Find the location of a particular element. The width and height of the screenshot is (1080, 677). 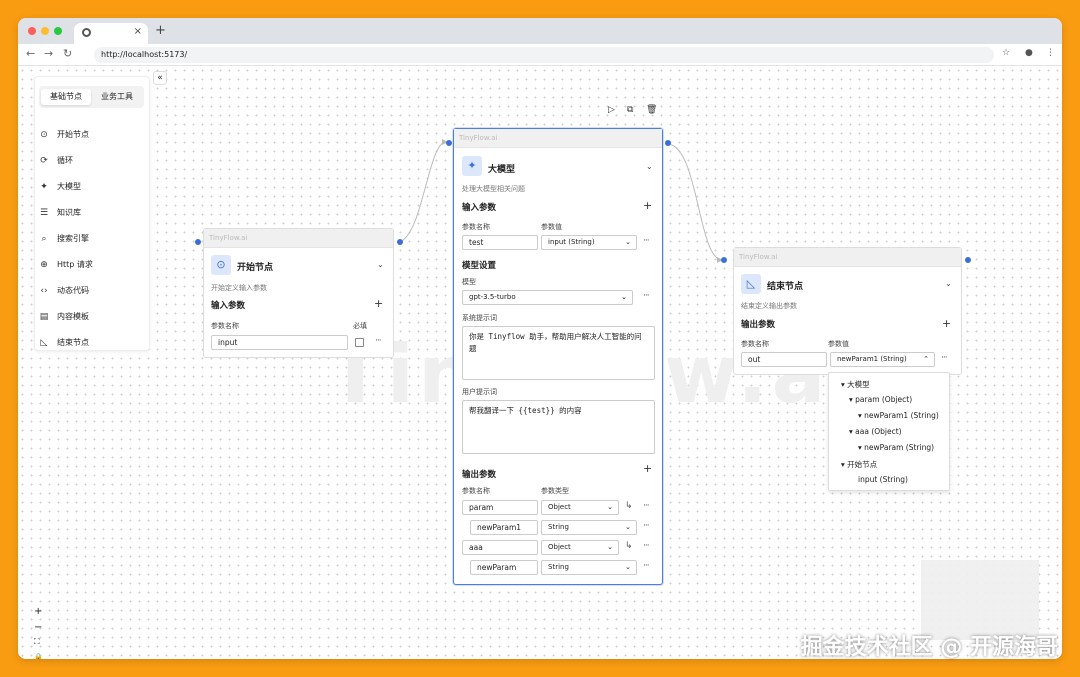

required-checkbox is located at coordinates (359, 342).